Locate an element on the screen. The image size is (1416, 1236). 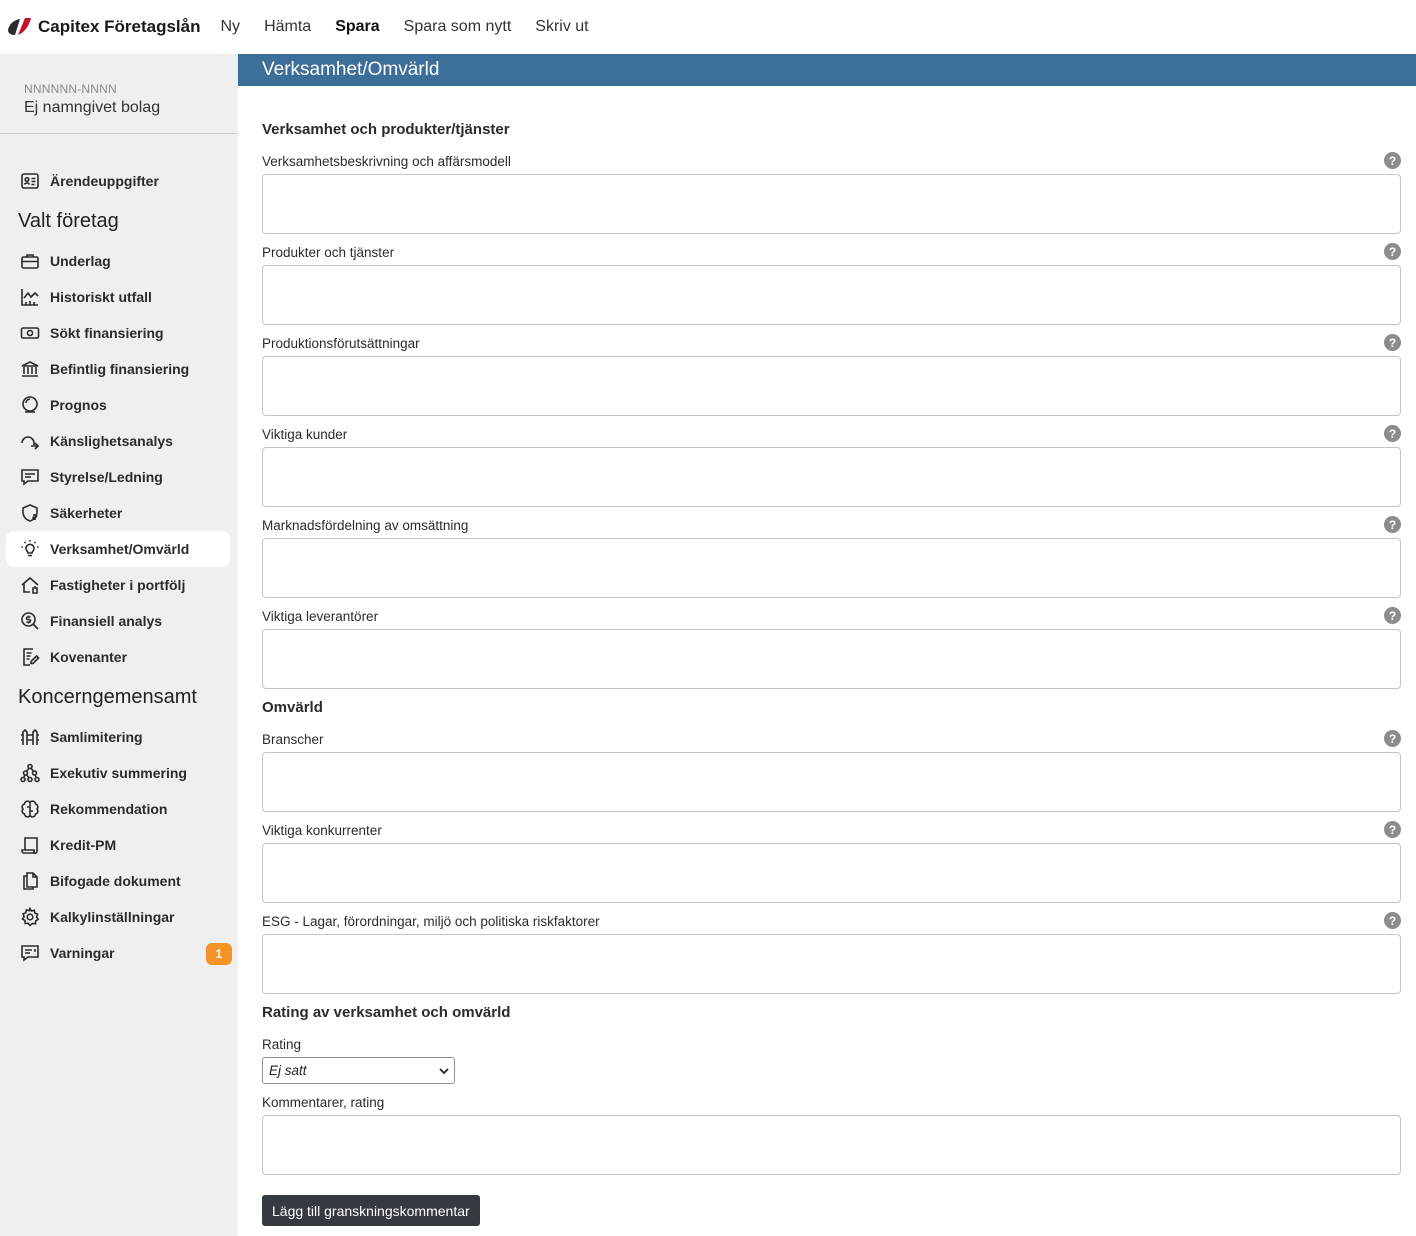
sidebar-heading-valt-foretag: Valt företag is located at coordinates (68, 221).